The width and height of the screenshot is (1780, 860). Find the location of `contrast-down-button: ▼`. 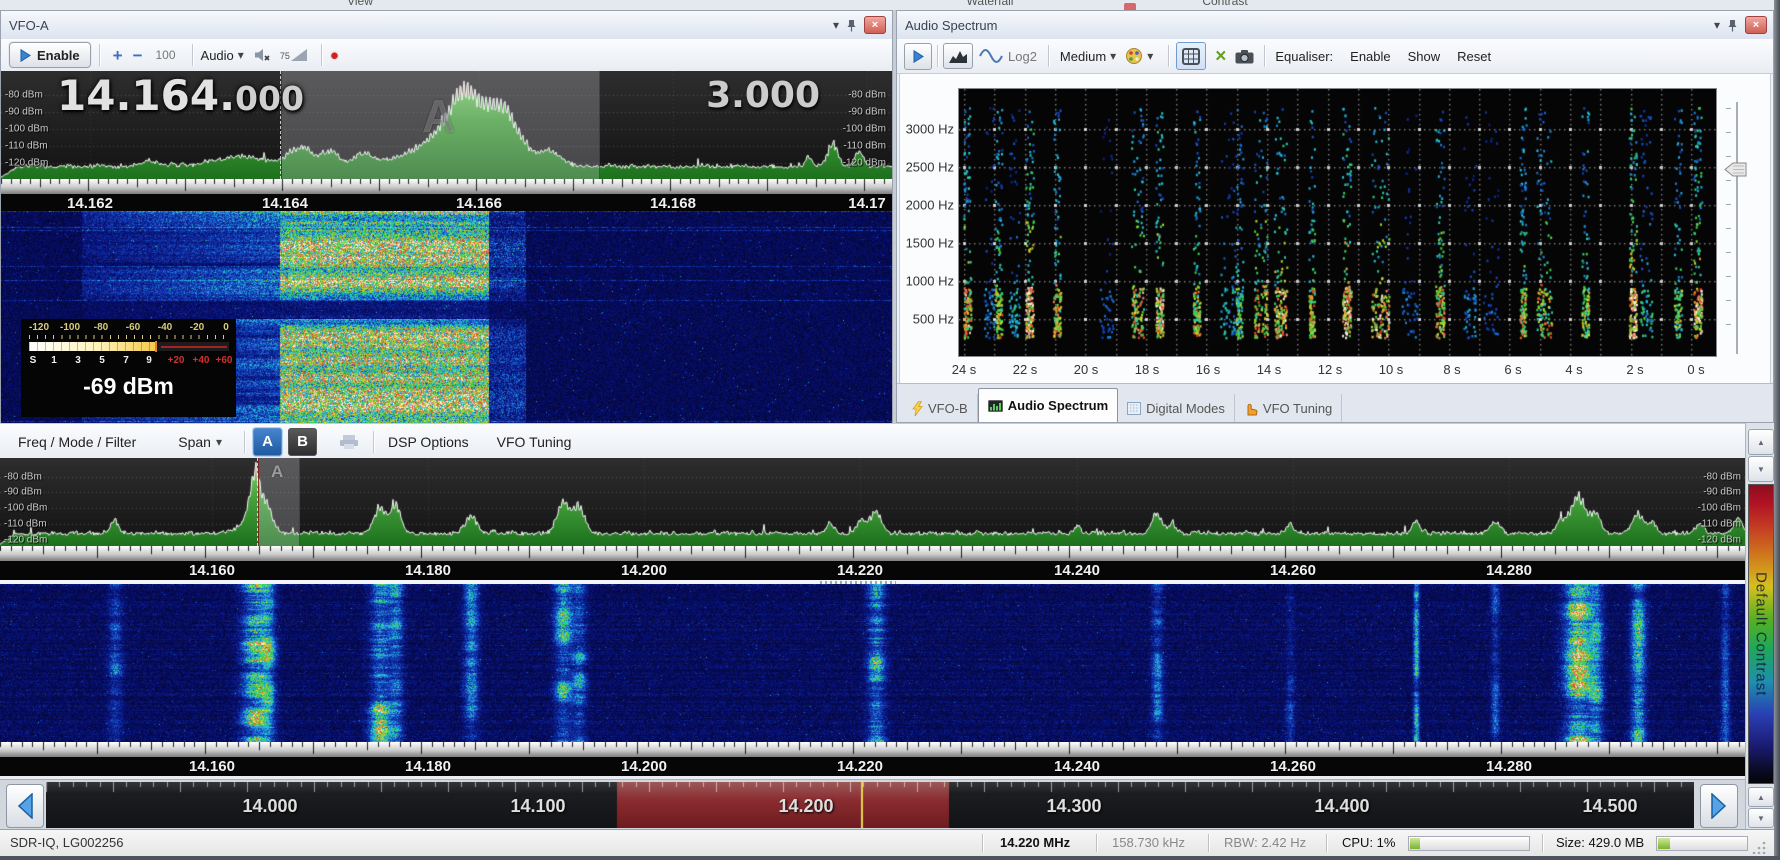

contrast-down-button: ▼ is located at coordinates (1761, 469).